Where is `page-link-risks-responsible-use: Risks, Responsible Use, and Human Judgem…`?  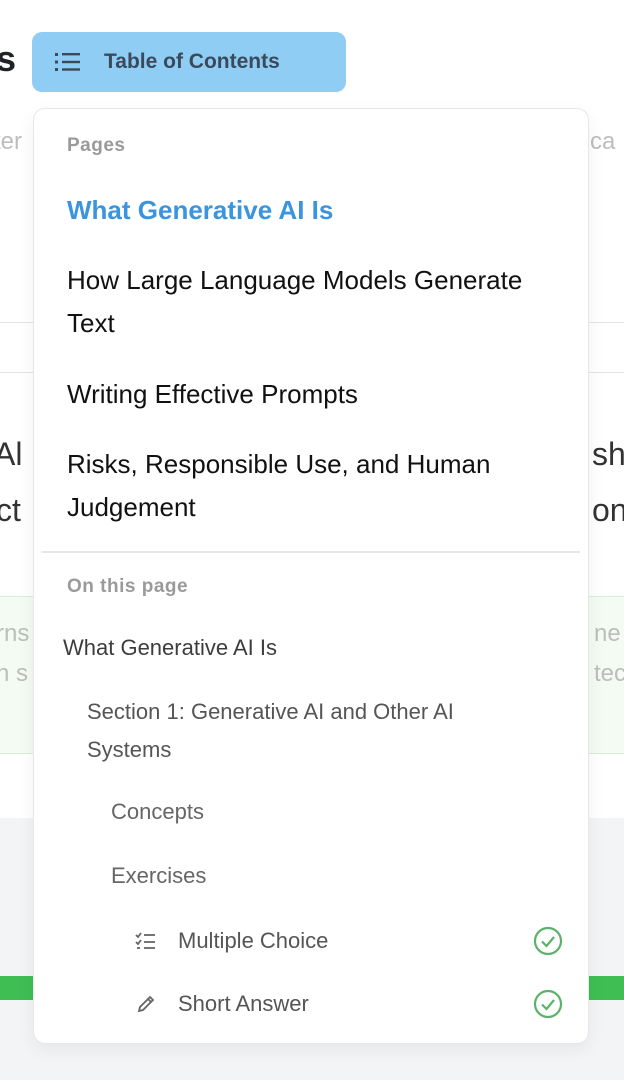
page-link-risks-responsible-use: Risks, Responsible Use, and Human Judgem… is located at coordinates (307, 486).